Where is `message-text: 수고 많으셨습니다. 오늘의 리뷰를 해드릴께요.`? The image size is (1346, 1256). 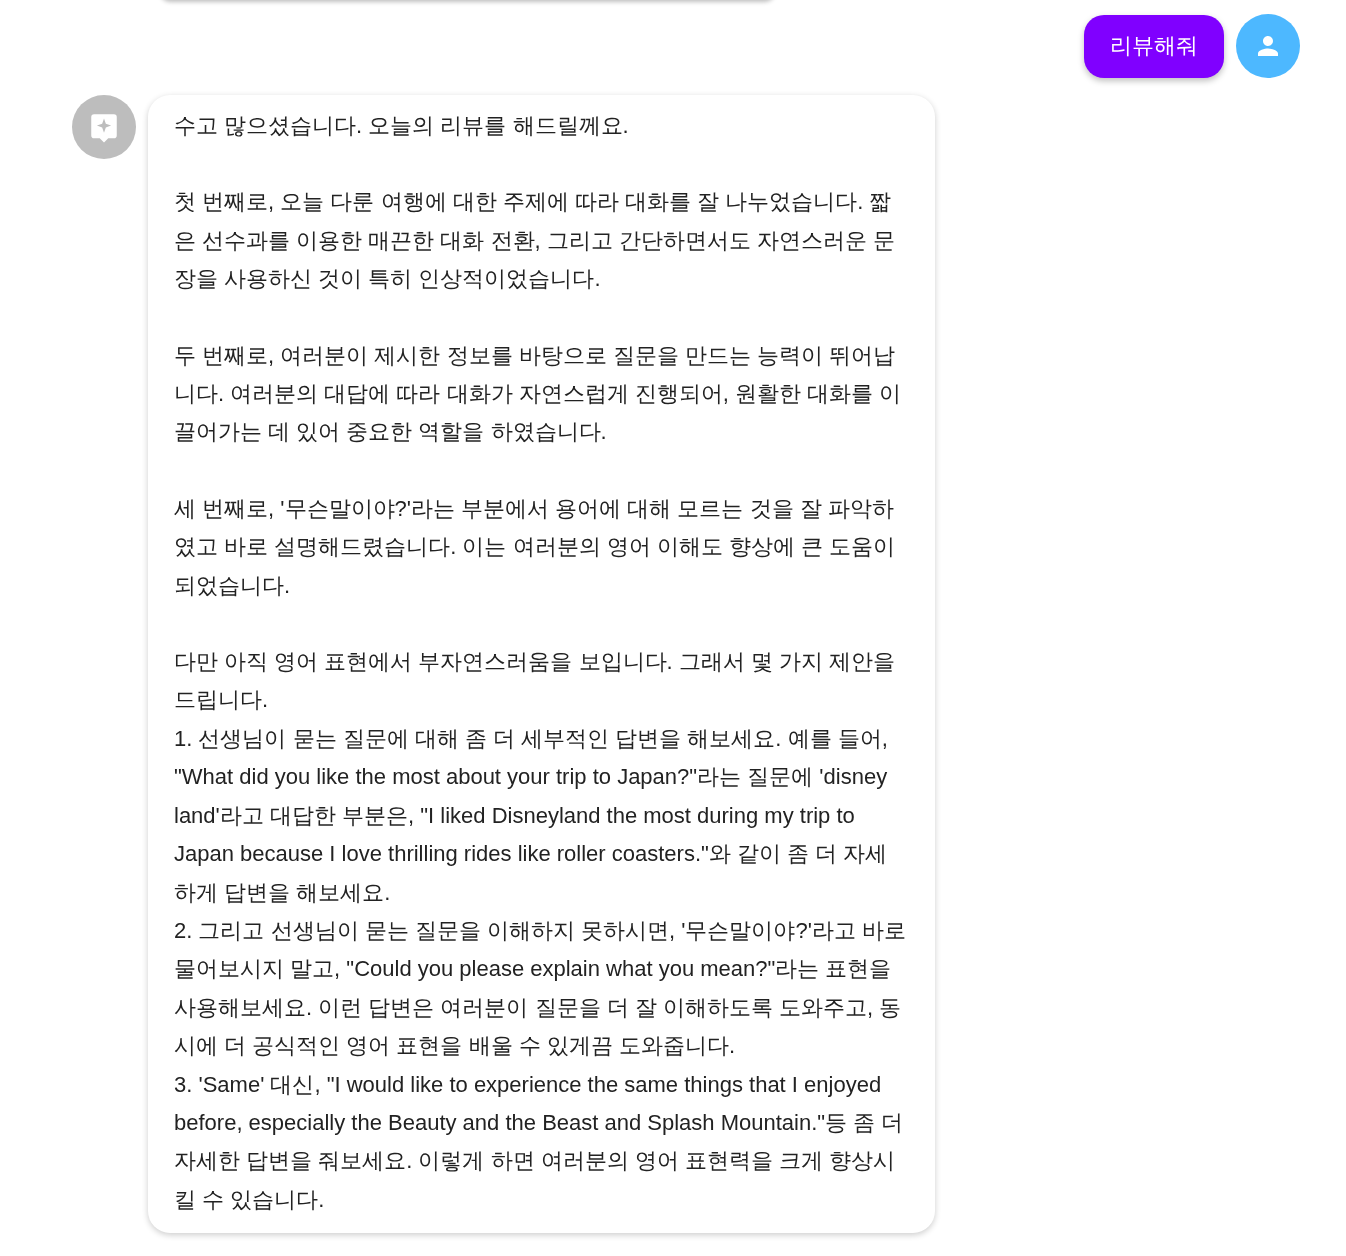
message-text: 수고 많으셨습니다. 오늘의 리뷰를 해드릴께요. is located at coordinates (402, 126).